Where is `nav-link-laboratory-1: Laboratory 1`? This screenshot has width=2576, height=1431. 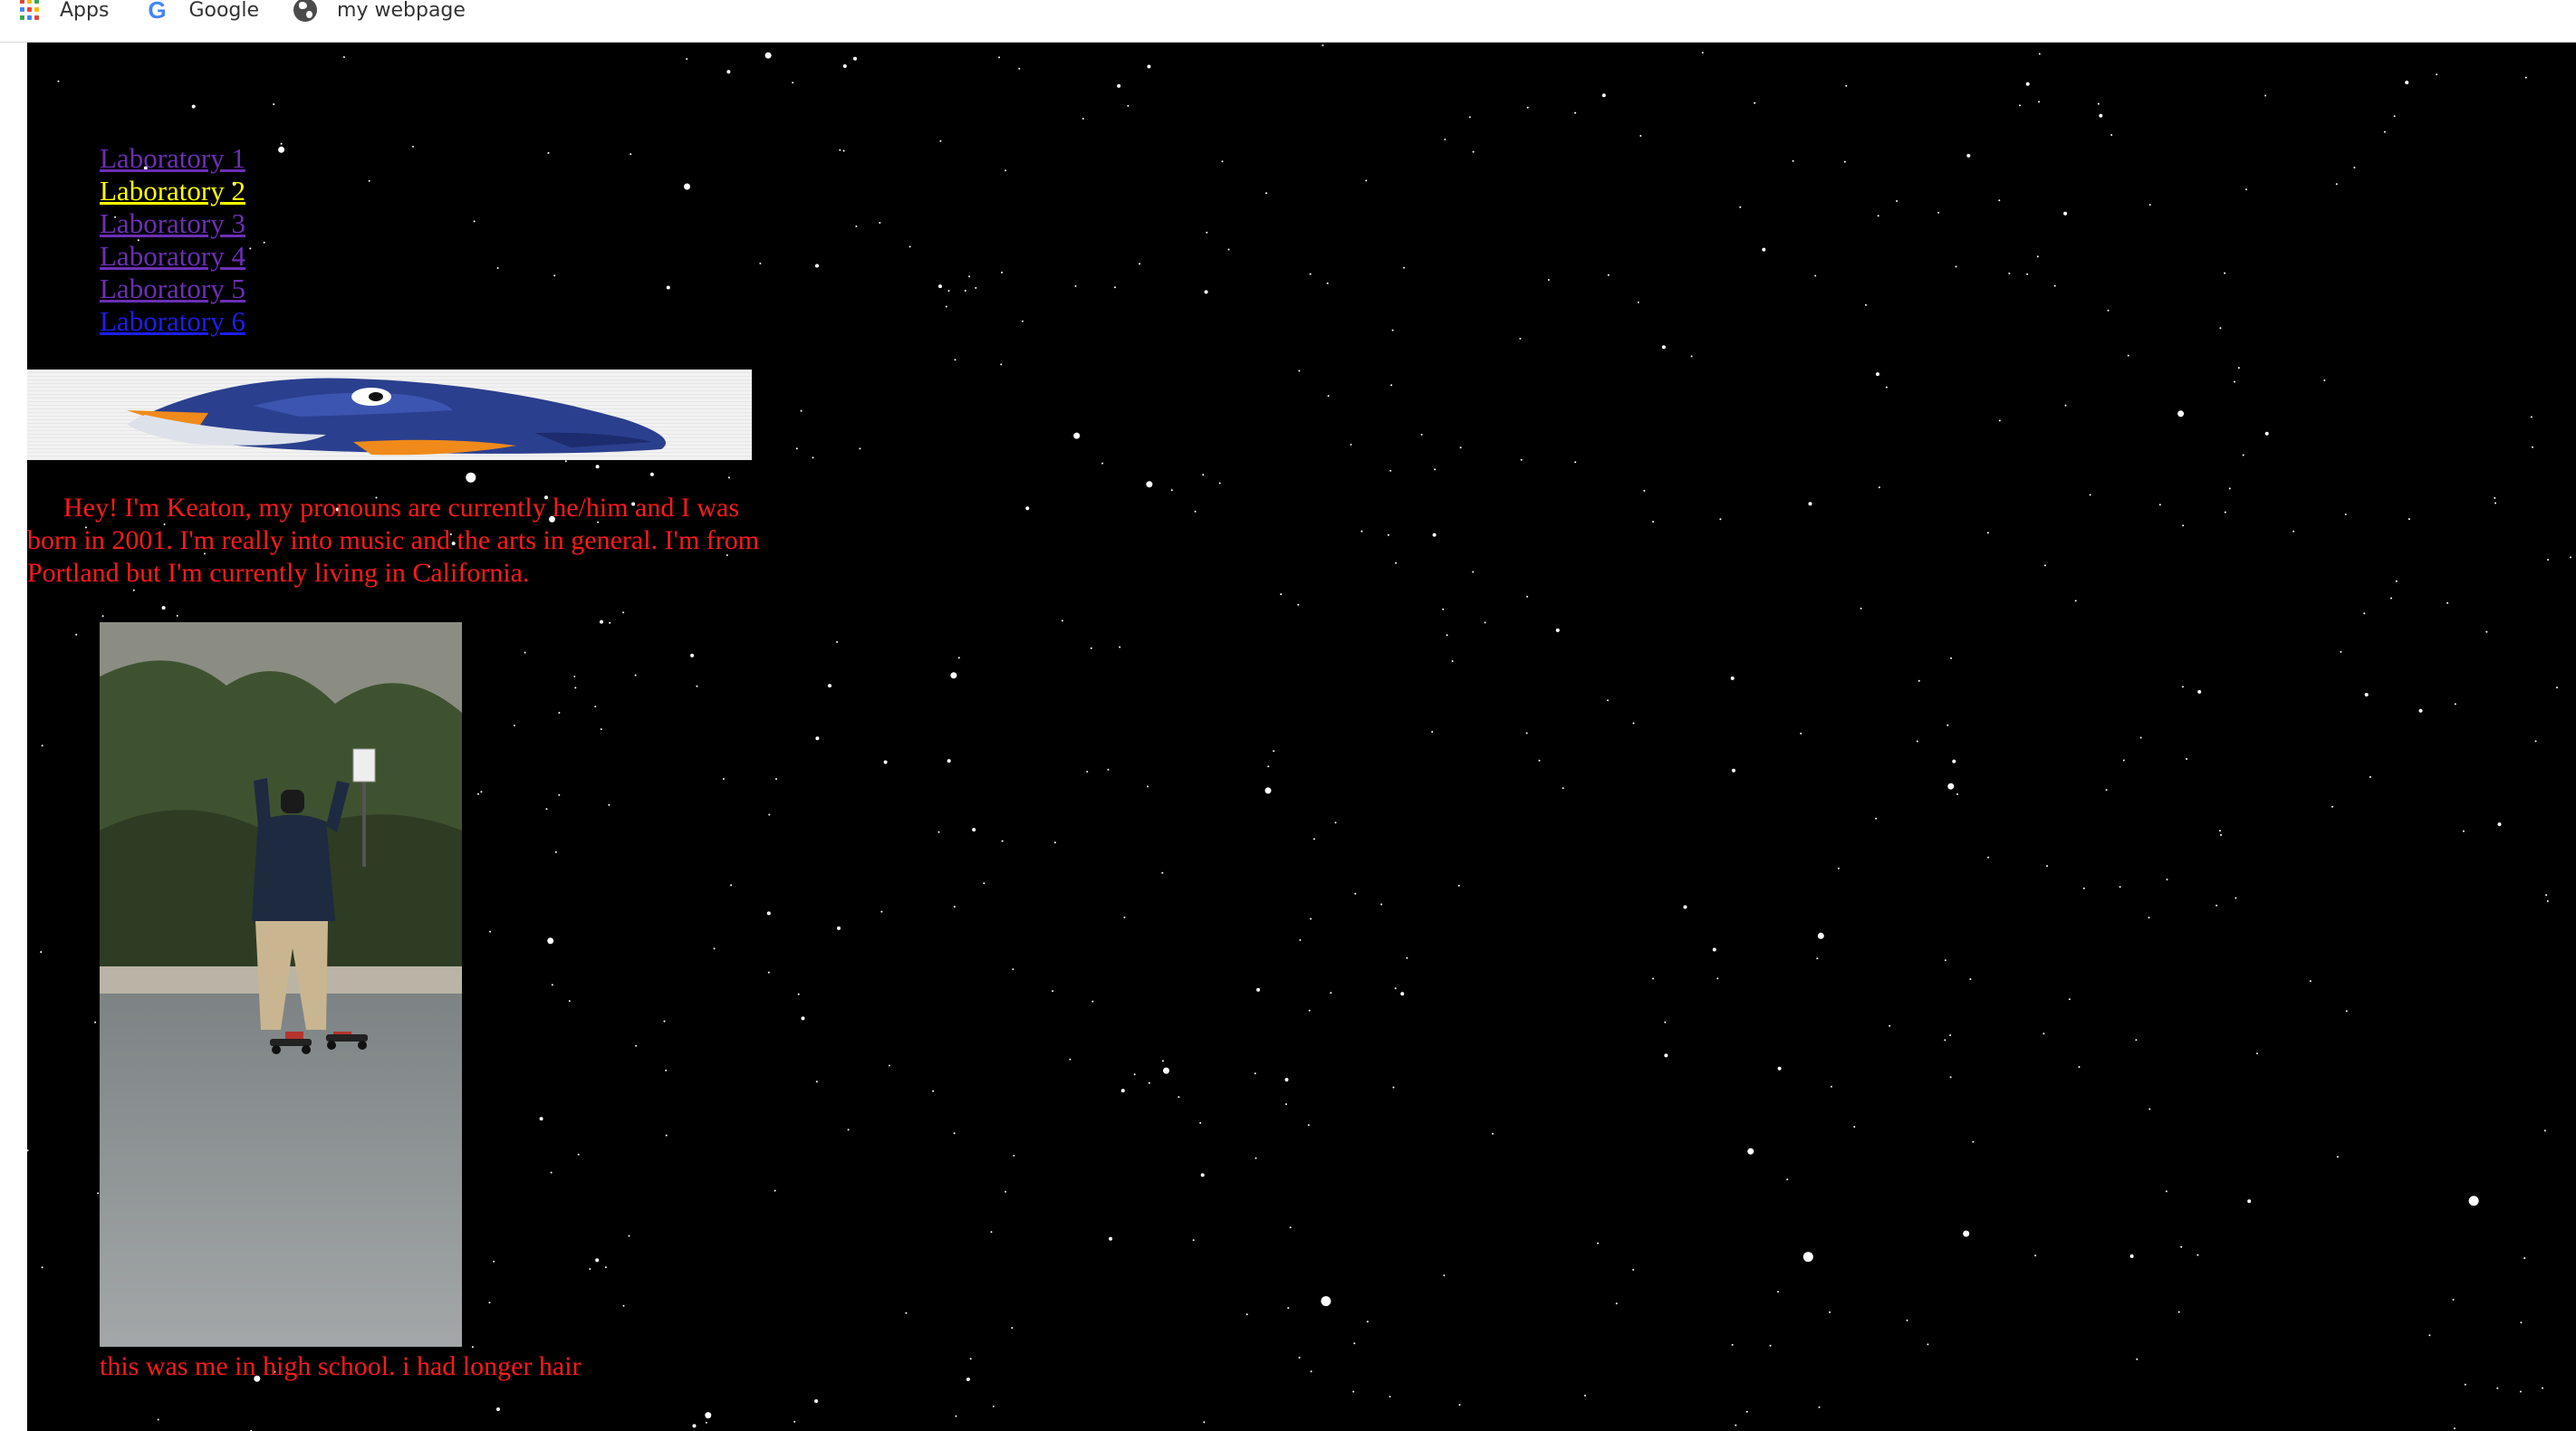 nav-link-laboratory-1: Laboratory 1 is located at coordinates (172, 158).